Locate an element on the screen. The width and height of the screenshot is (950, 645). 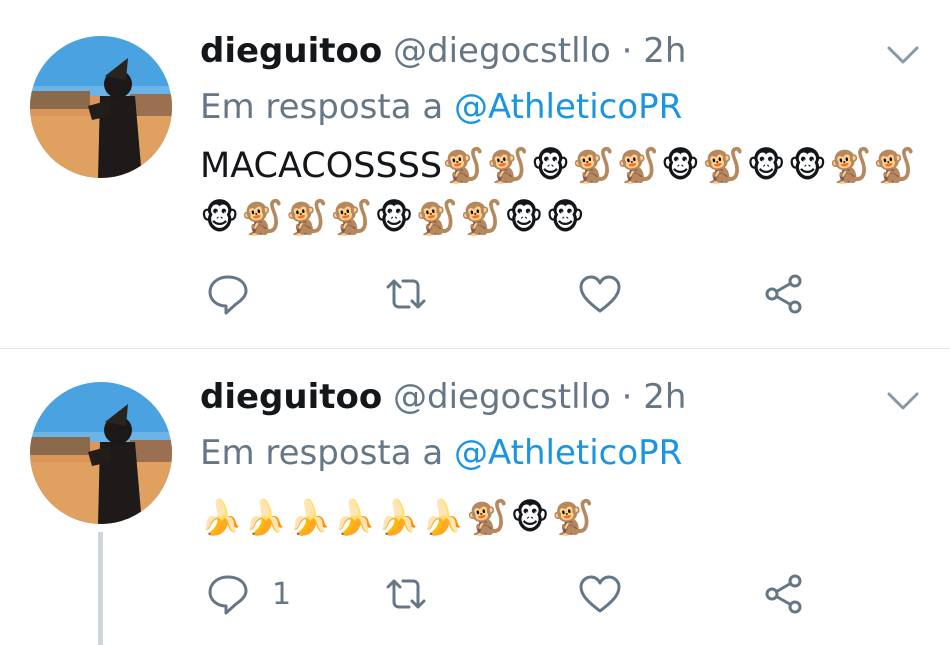
tweet-text-content: MACACOSSSS is located at coordinates (321, 166).